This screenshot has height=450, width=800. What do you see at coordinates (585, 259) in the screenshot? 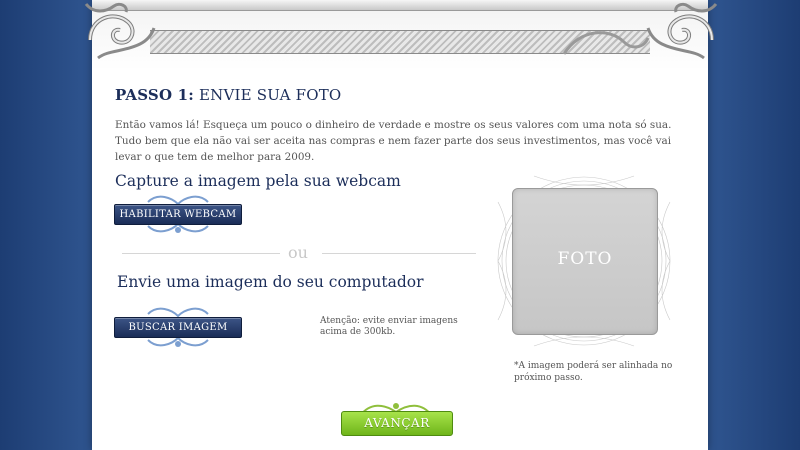
I see `photo-label: FOTO` at bounding box center [585, 259].